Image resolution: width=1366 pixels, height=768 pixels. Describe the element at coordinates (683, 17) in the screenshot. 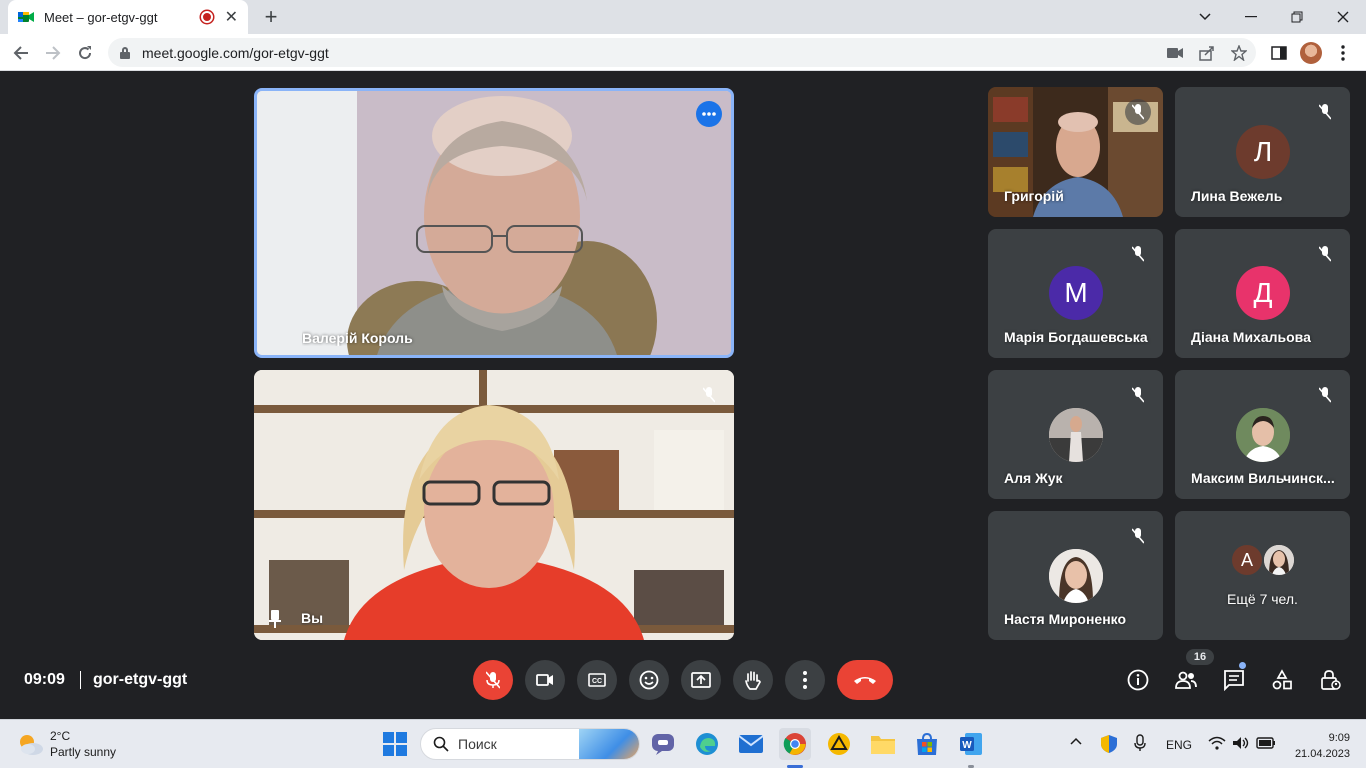

I see `browser-tab-strip: Meet – gor-etgv-ggt ✕ +` at that location.